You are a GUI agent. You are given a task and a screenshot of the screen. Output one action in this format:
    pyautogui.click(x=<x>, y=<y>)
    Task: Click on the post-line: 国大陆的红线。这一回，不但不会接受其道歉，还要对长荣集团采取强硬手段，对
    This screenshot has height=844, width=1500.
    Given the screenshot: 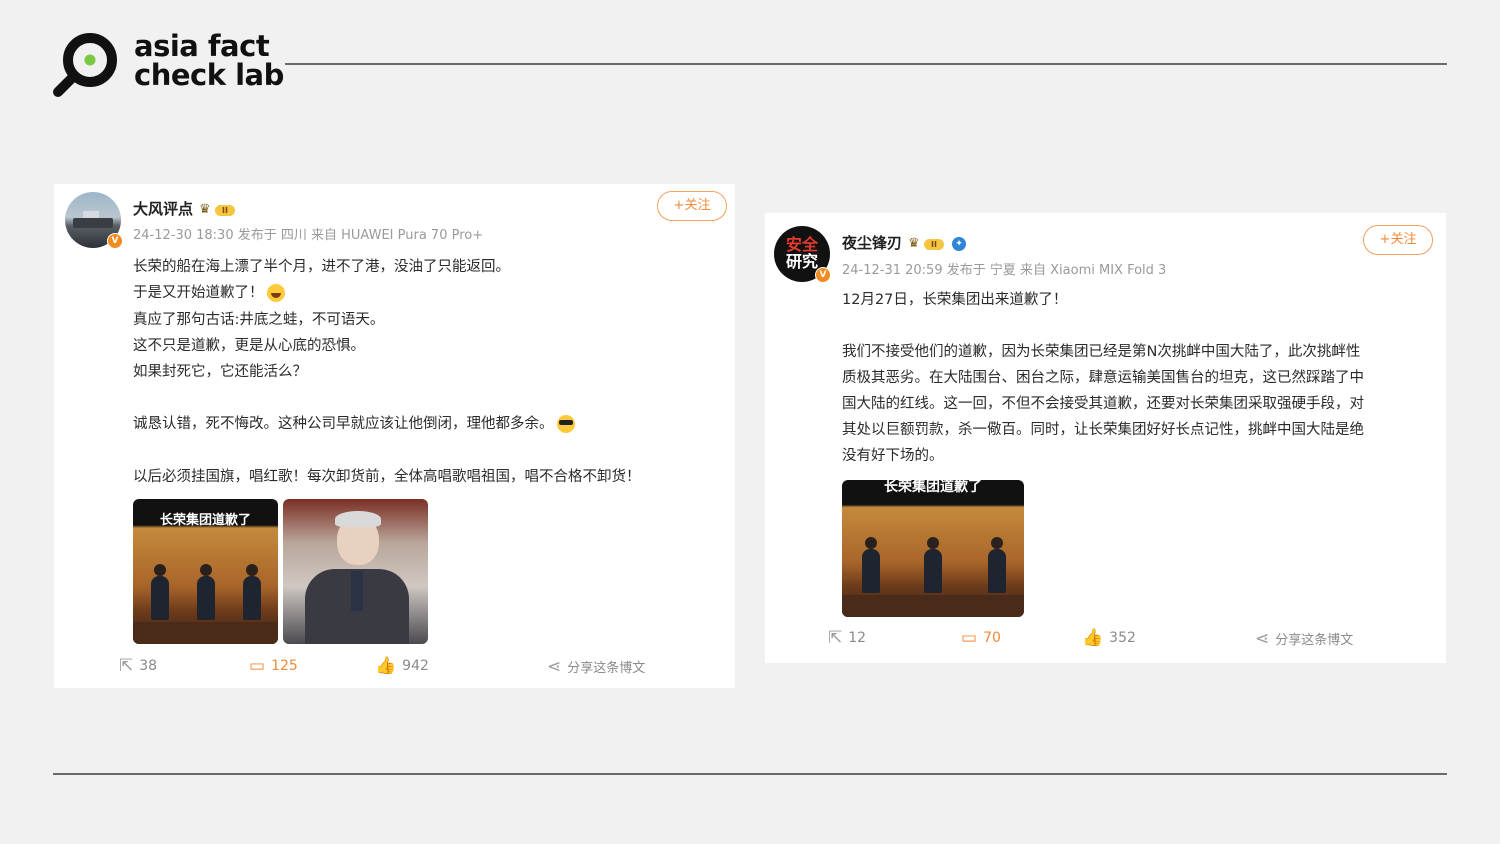 What is the action you would take?
    pyautogui.click(x=1103, y=404)
    